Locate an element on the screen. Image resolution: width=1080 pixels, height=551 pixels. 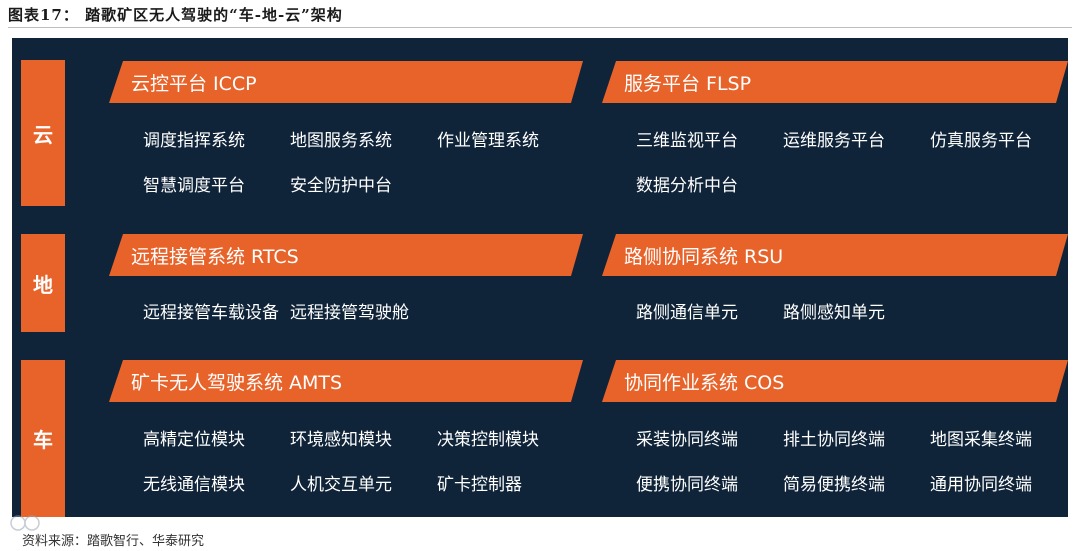
figure-title: 图表17： 踏歌矿区无人驾驶的“车-地-云”架构 is located at coordinates (175, 15).